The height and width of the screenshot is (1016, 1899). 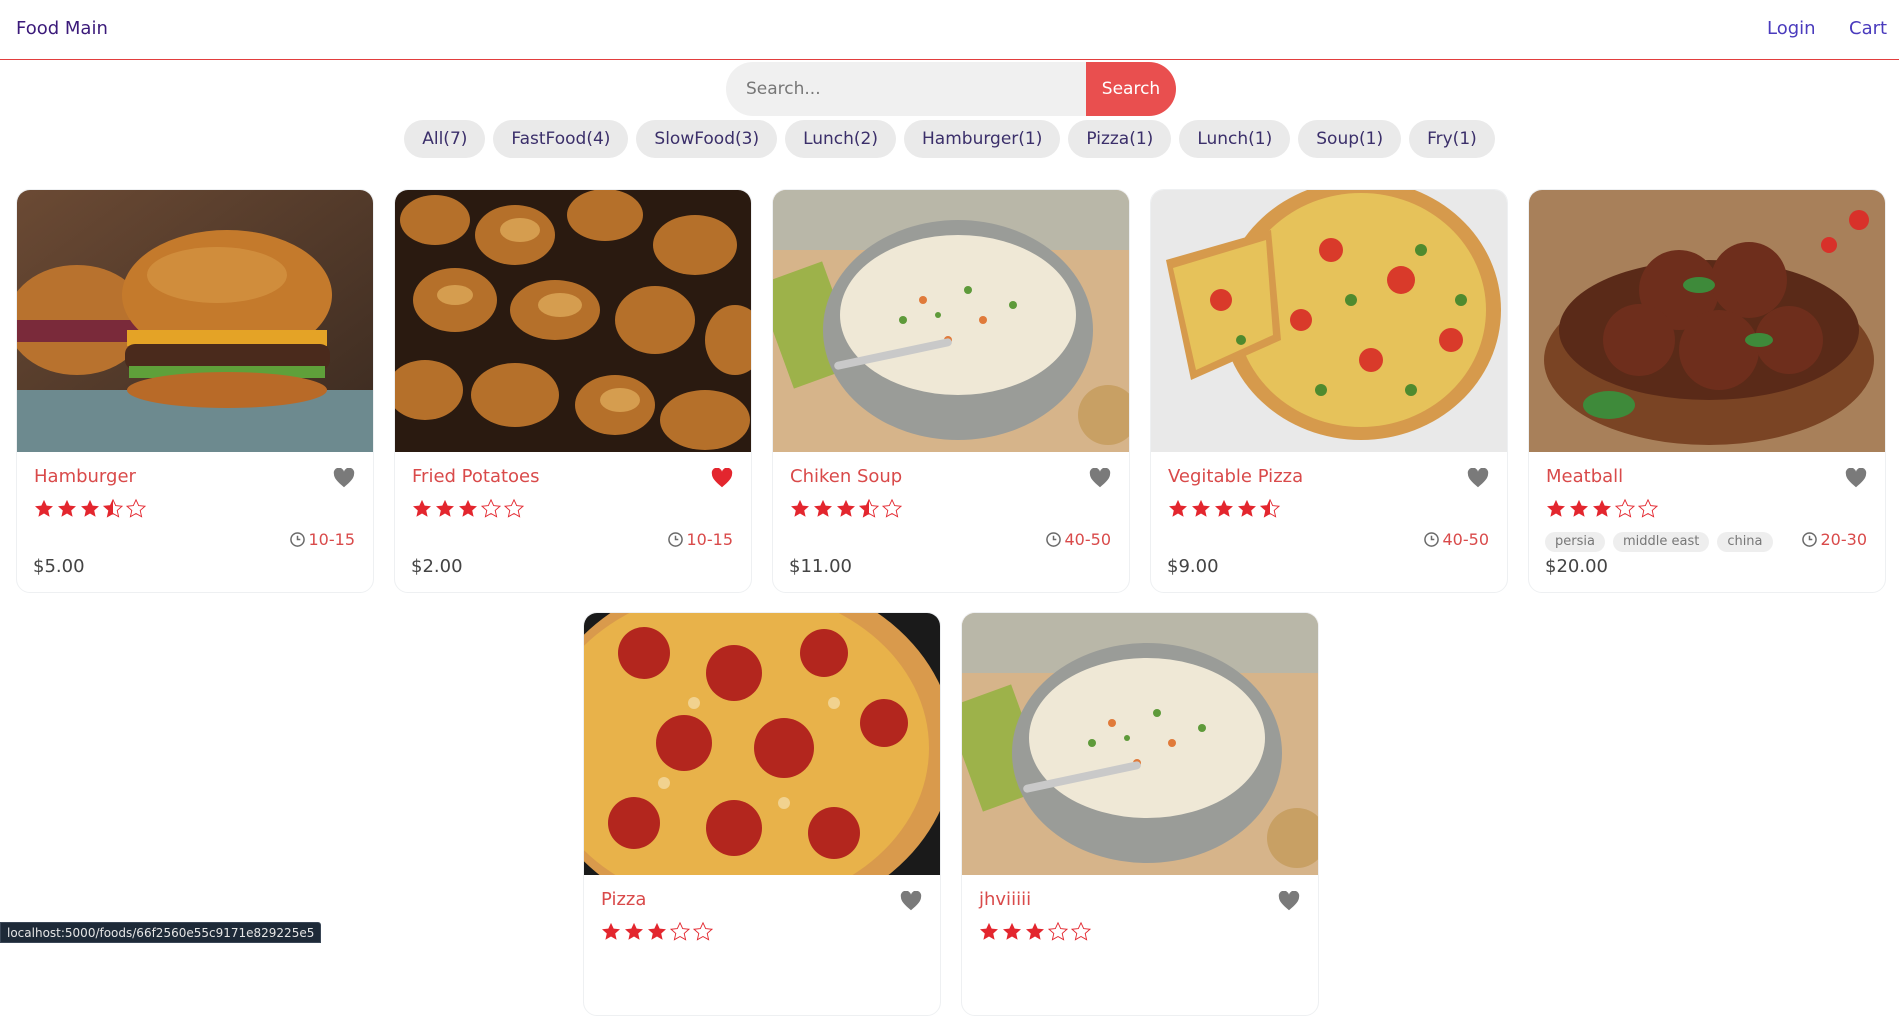 I want to click on cart-link: Cart, so click(x=1868, y=28).